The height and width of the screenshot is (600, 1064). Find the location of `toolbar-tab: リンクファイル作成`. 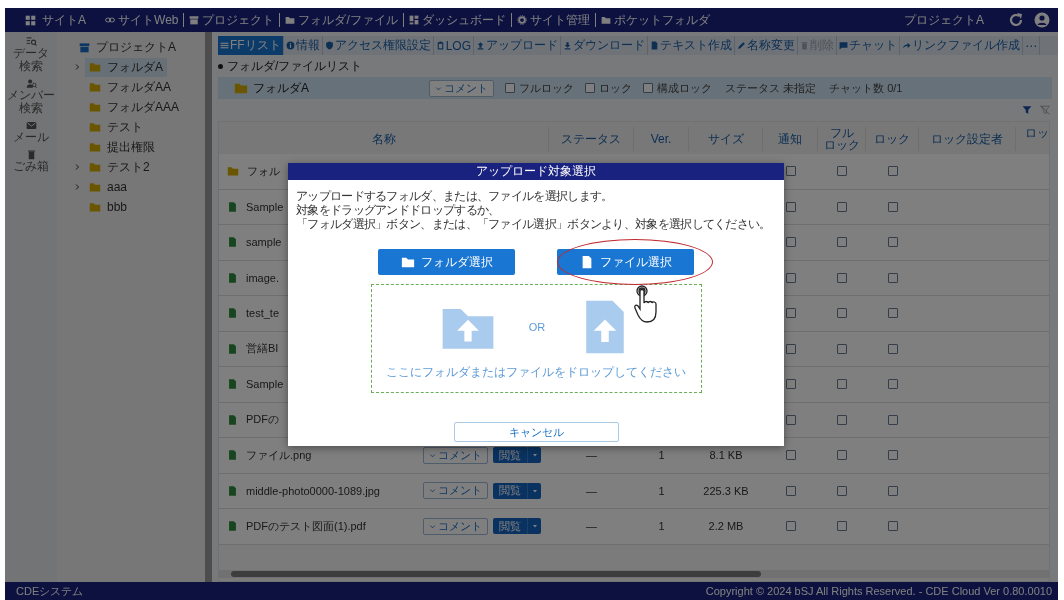

toolbar-tab: リンクファイル作成 is located at coordinates (961, 45).